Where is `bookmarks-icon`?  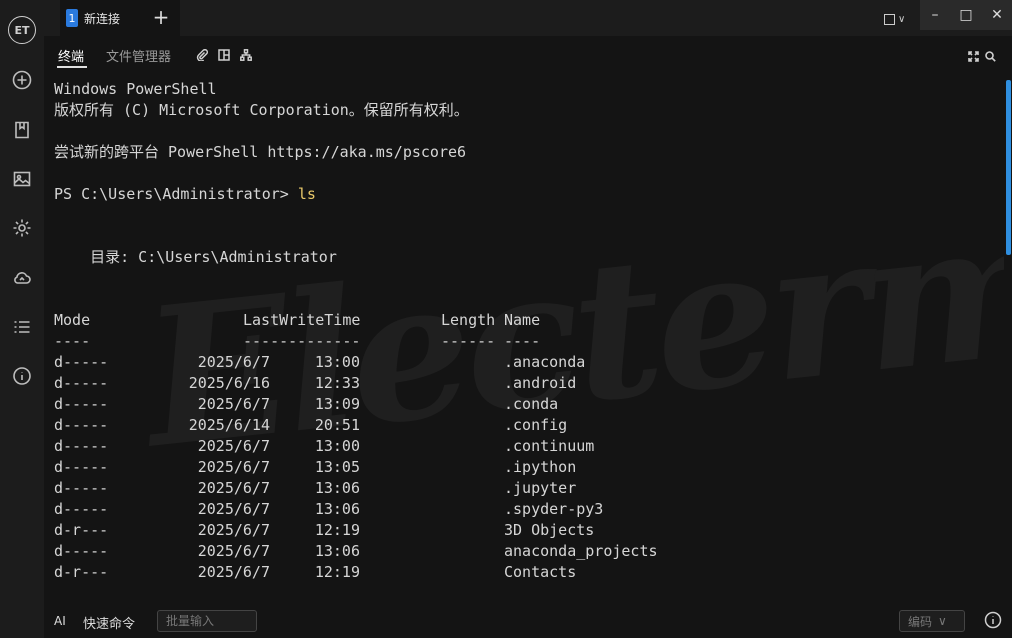 bookmarks-icon is located at coordinates (22, 130).